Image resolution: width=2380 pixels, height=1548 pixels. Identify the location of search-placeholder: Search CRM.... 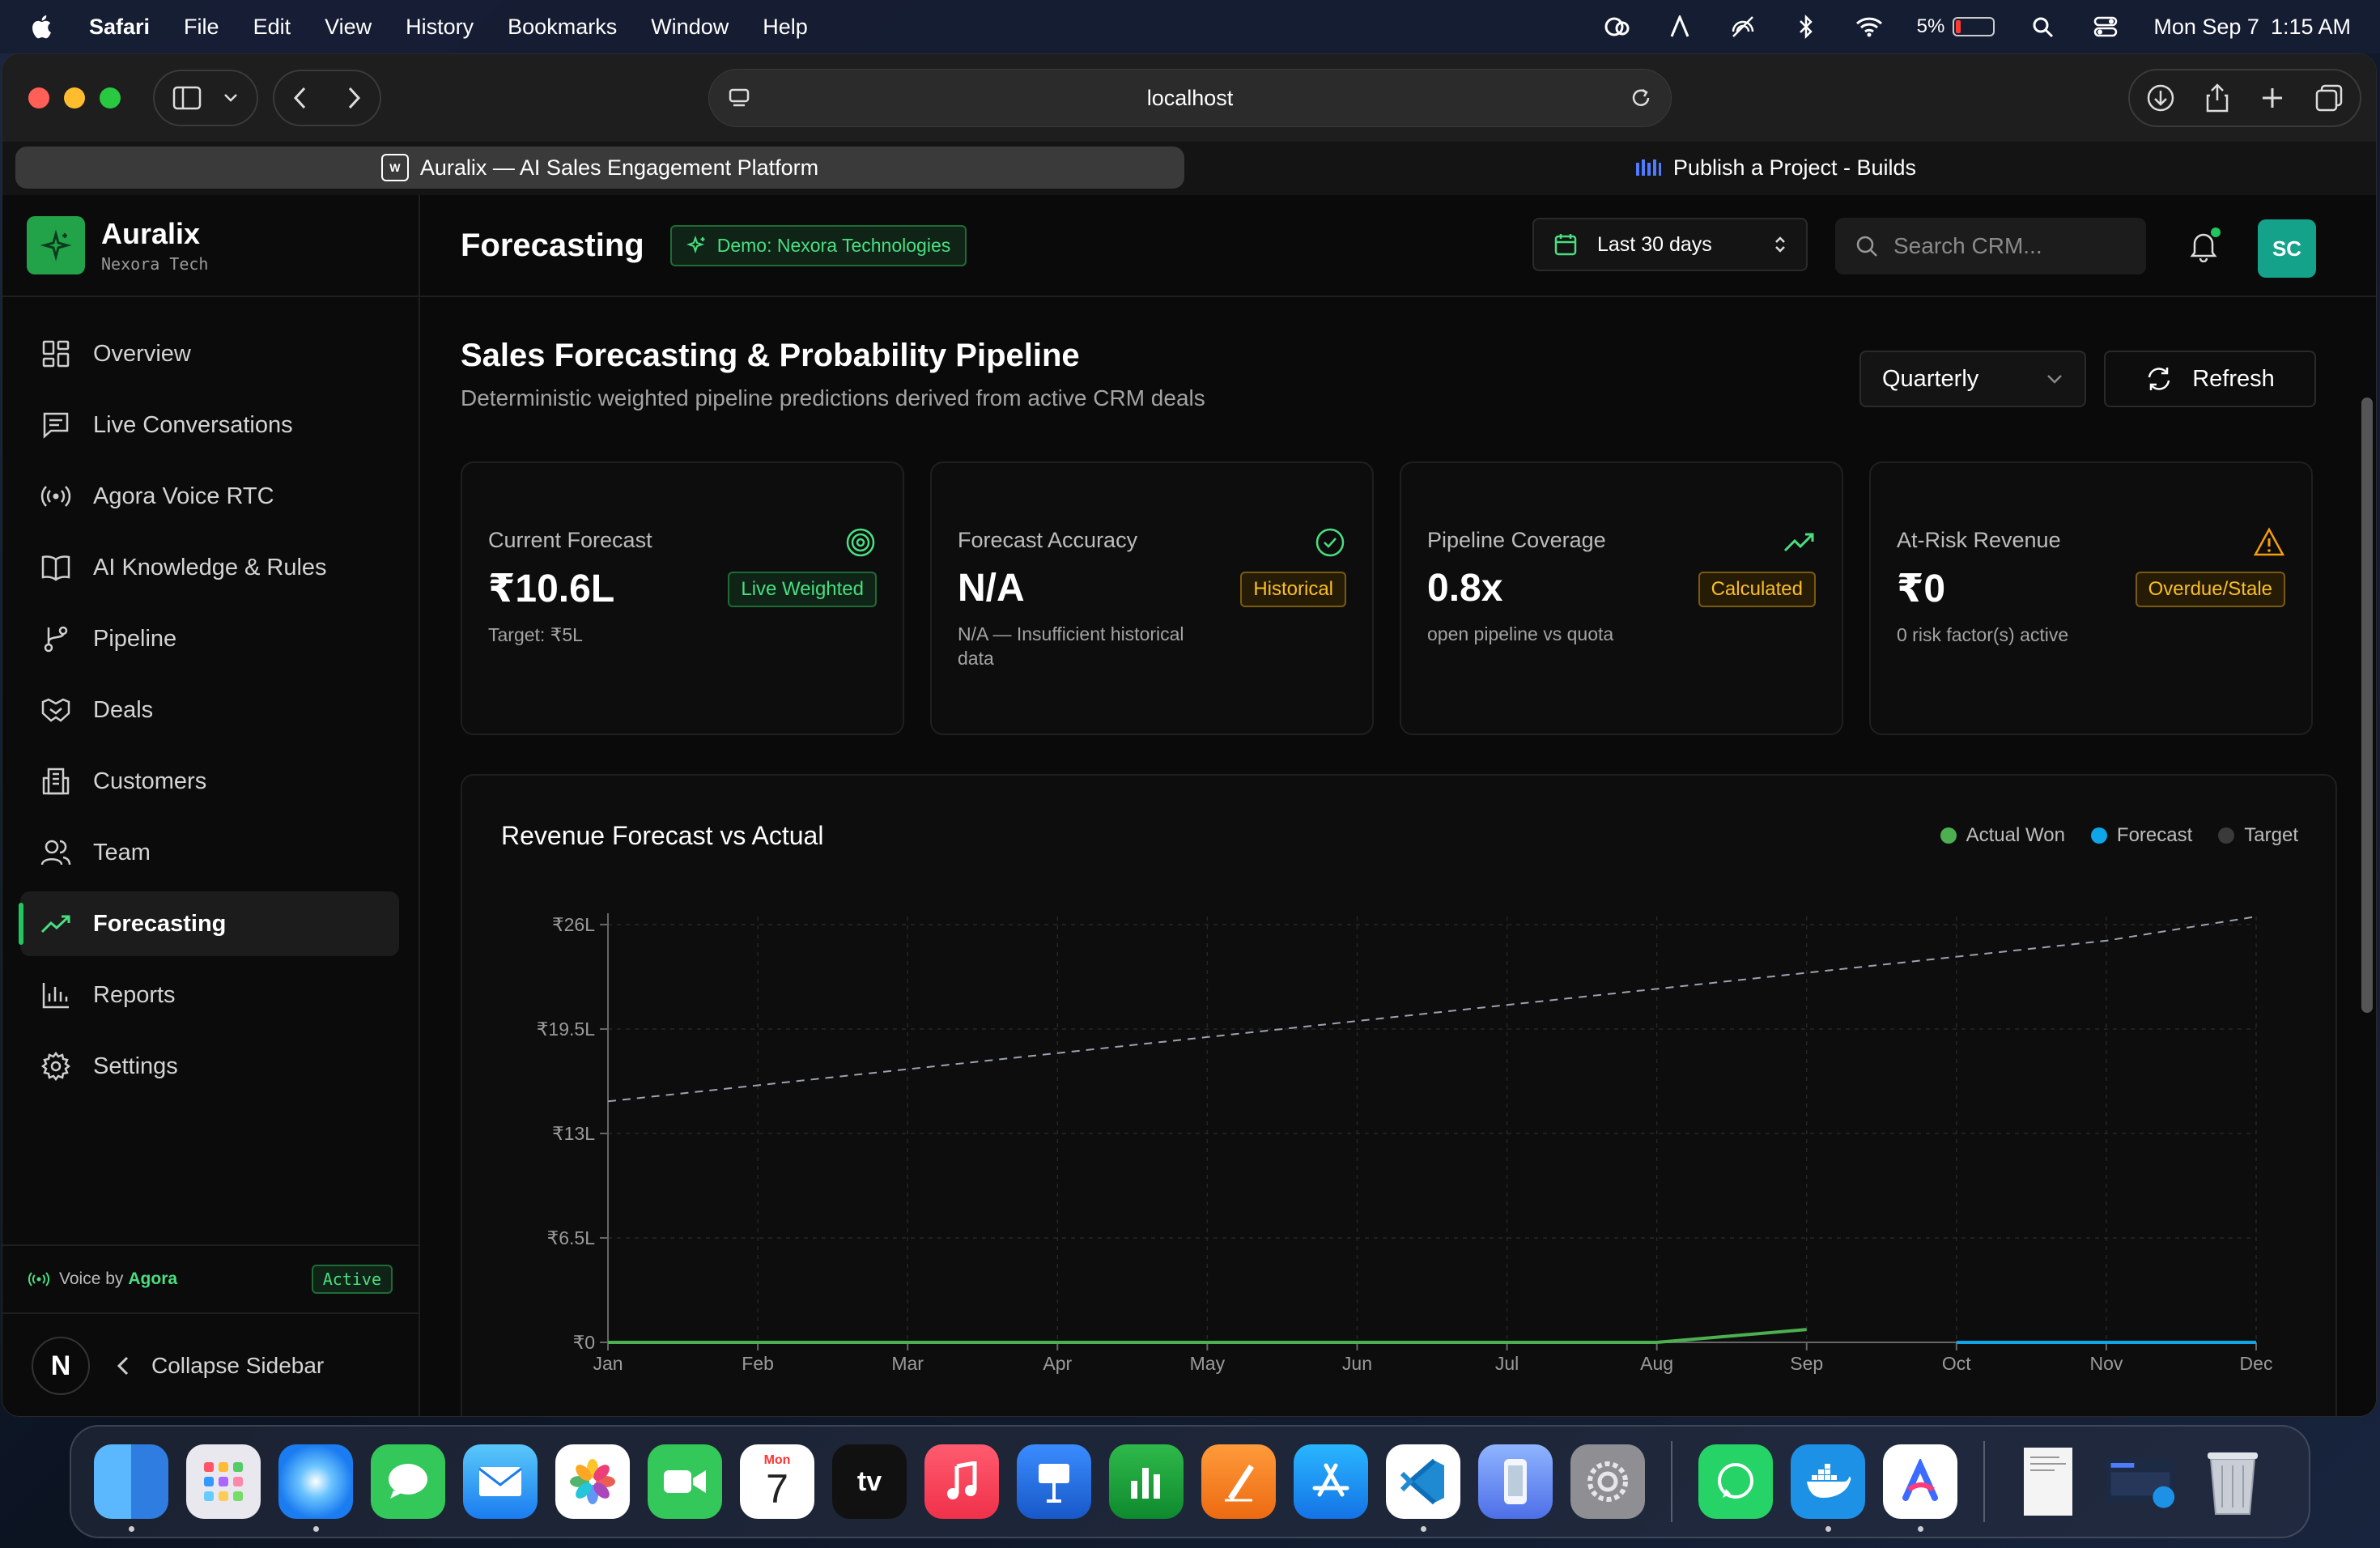
(1967, 245).